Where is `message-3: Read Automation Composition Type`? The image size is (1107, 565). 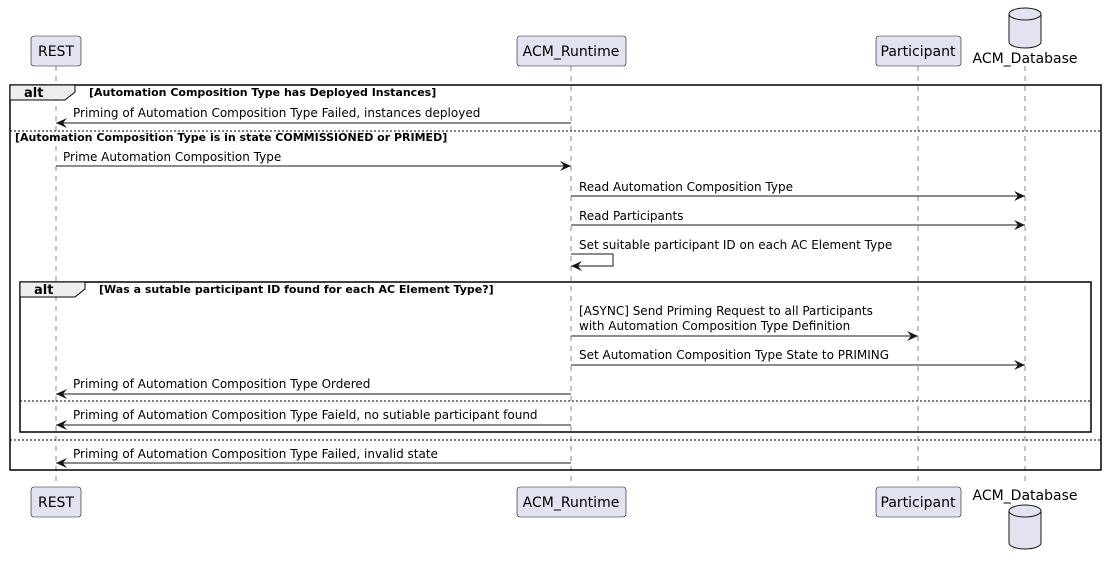
message-3: Read Automation Composition Type is located at coordinates (798, 190).